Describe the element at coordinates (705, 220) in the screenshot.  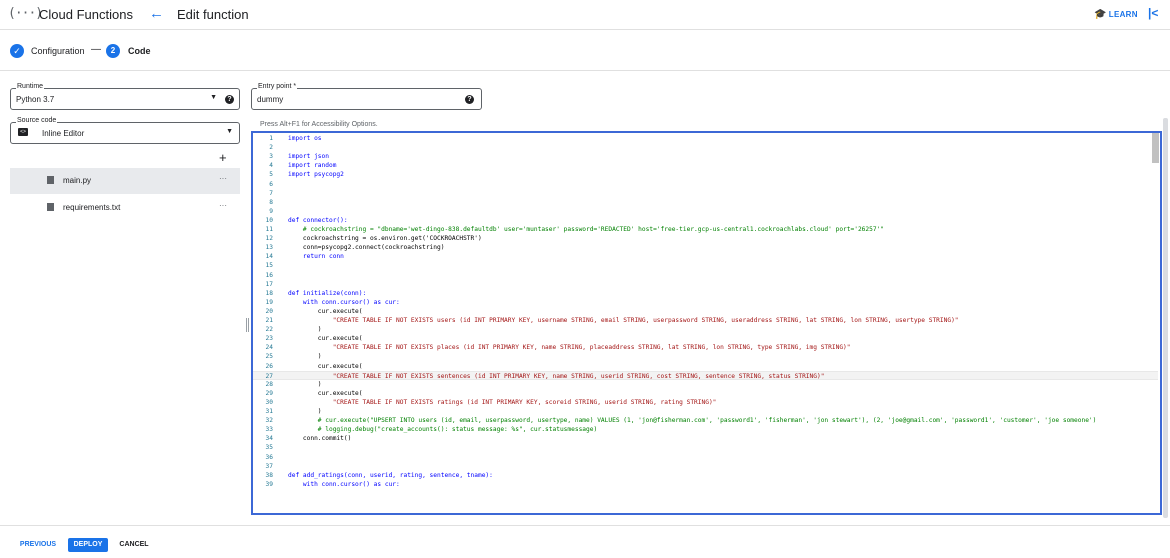
I see `code-line: 10 def connector():` at that location.